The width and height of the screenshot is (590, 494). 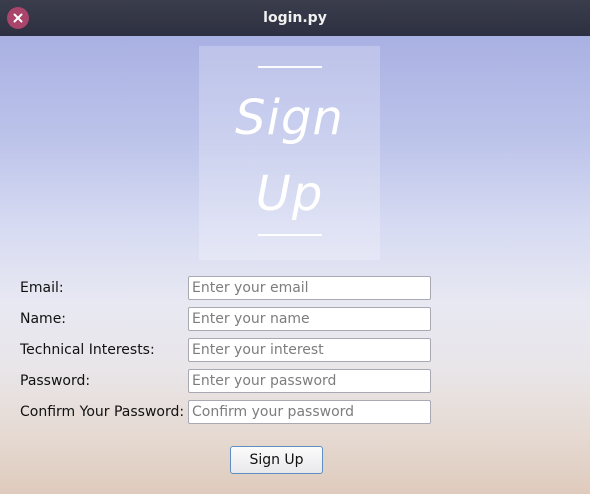 What do you see at coordinates (87, 350) in the screenshot?
I see `technical-interests-label: Technical Interests:` at bounding box center [87, 350].